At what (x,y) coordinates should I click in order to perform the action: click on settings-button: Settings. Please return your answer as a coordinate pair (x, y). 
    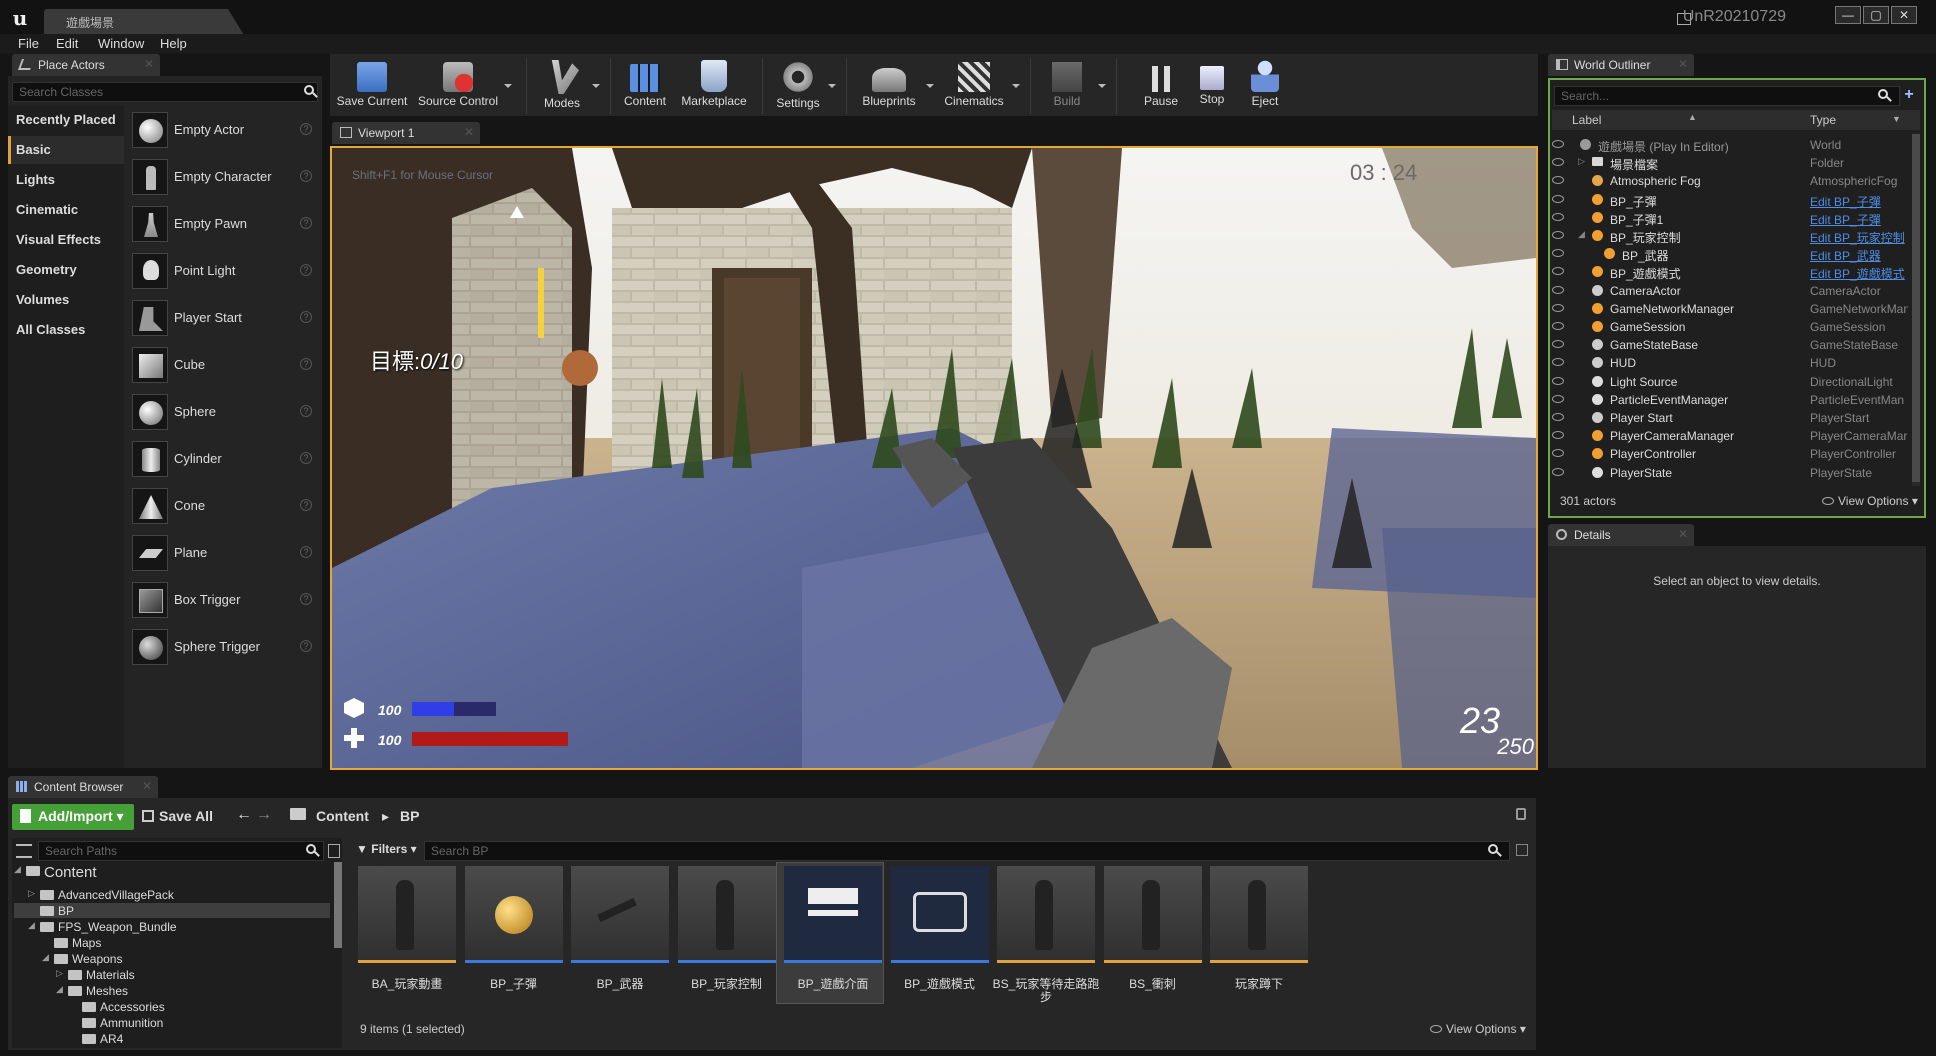
    Looking at the image, I should click on (804, 87).